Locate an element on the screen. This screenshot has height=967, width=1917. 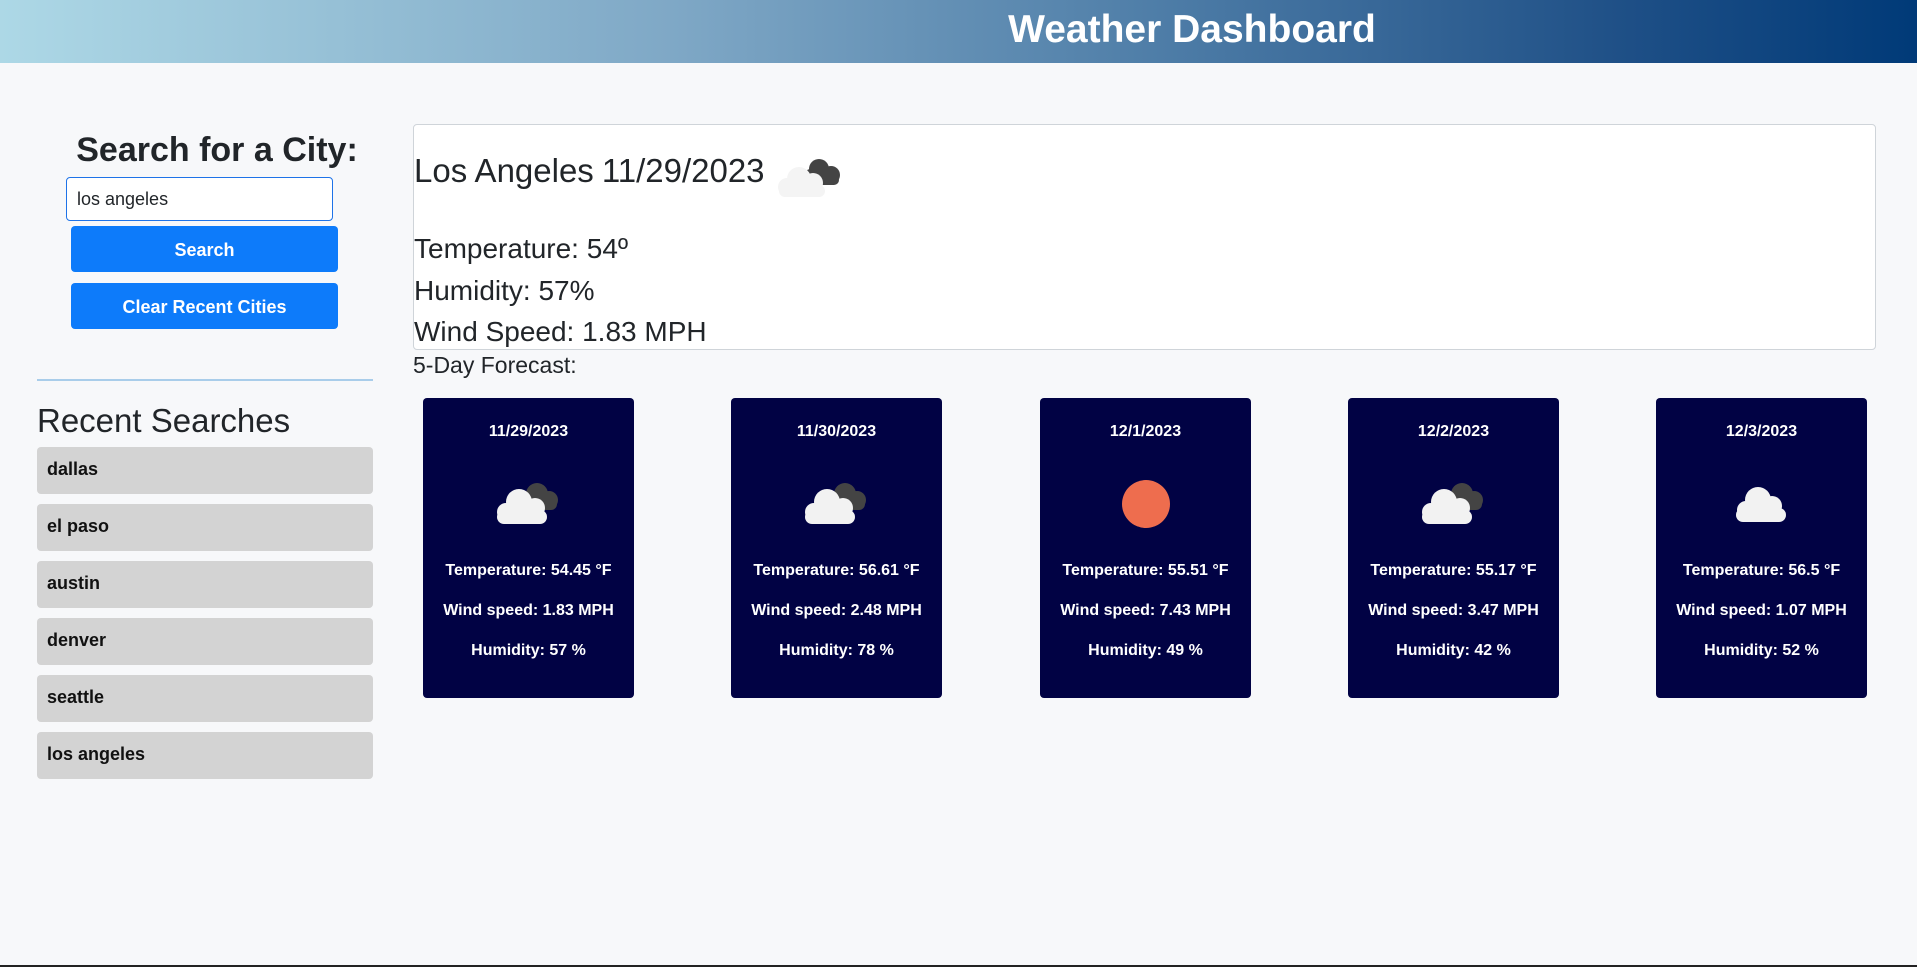
current-city: Los Angeles is located at coordinates (504, 170).